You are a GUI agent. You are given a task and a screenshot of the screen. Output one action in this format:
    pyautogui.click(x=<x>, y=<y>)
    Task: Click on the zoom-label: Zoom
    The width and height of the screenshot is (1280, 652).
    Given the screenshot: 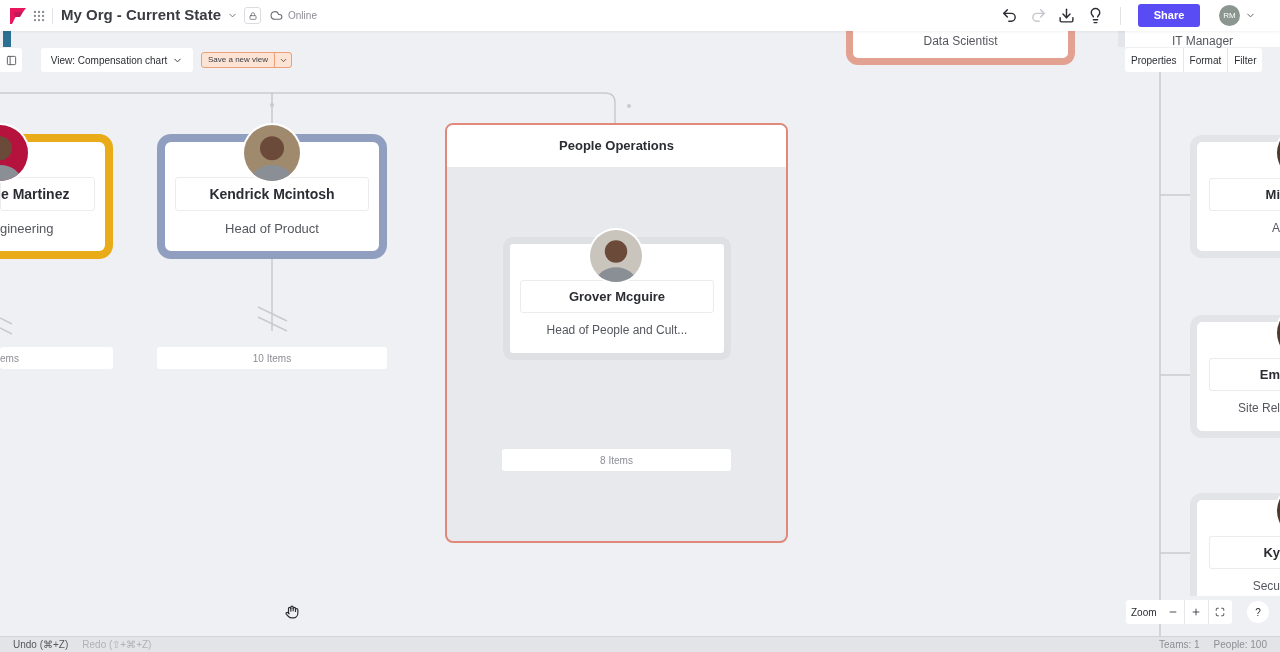 What is the action you would take?
    pyautogui.click(x=1144, y=612)
    